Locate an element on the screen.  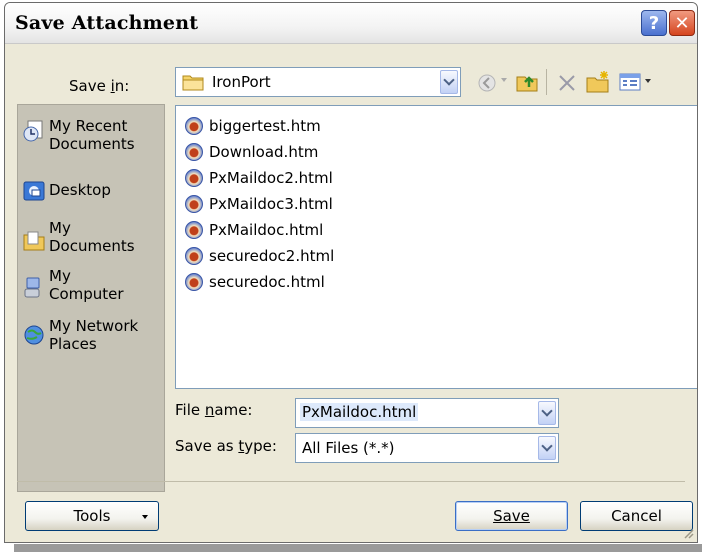
my-computer-icon is located at coordinates (32, 287).